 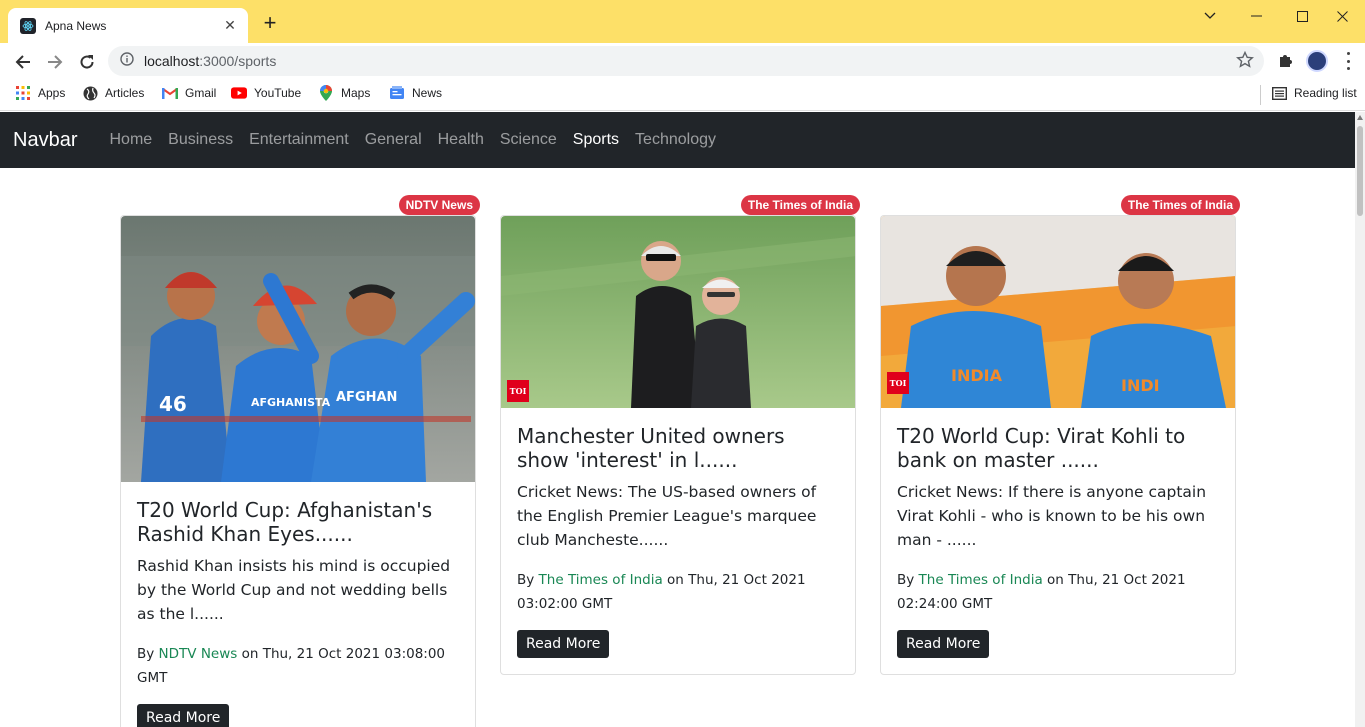 I want to click on article-image: AFGHAN AFGHANISTA 46, so click(x=298, y=349).